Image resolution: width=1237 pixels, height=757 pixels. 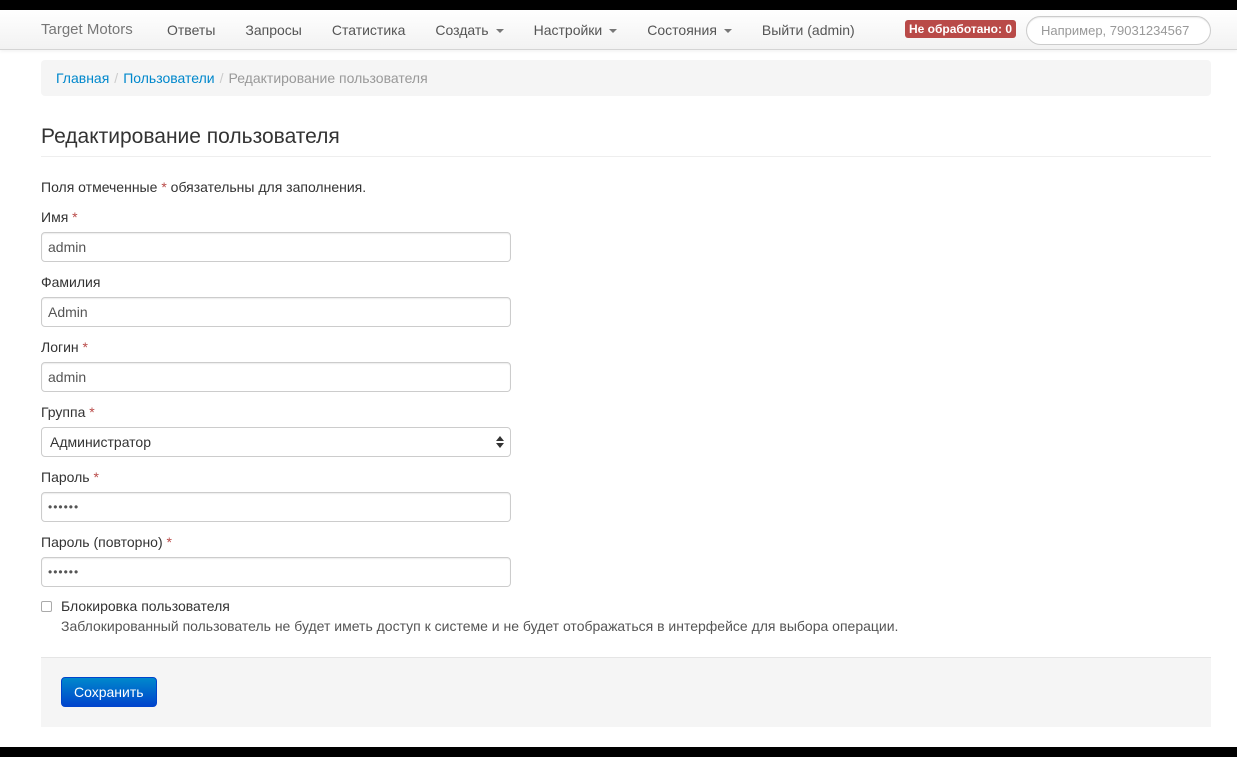 I want to click on group-select: Администратор, so click(x=276, y=442).